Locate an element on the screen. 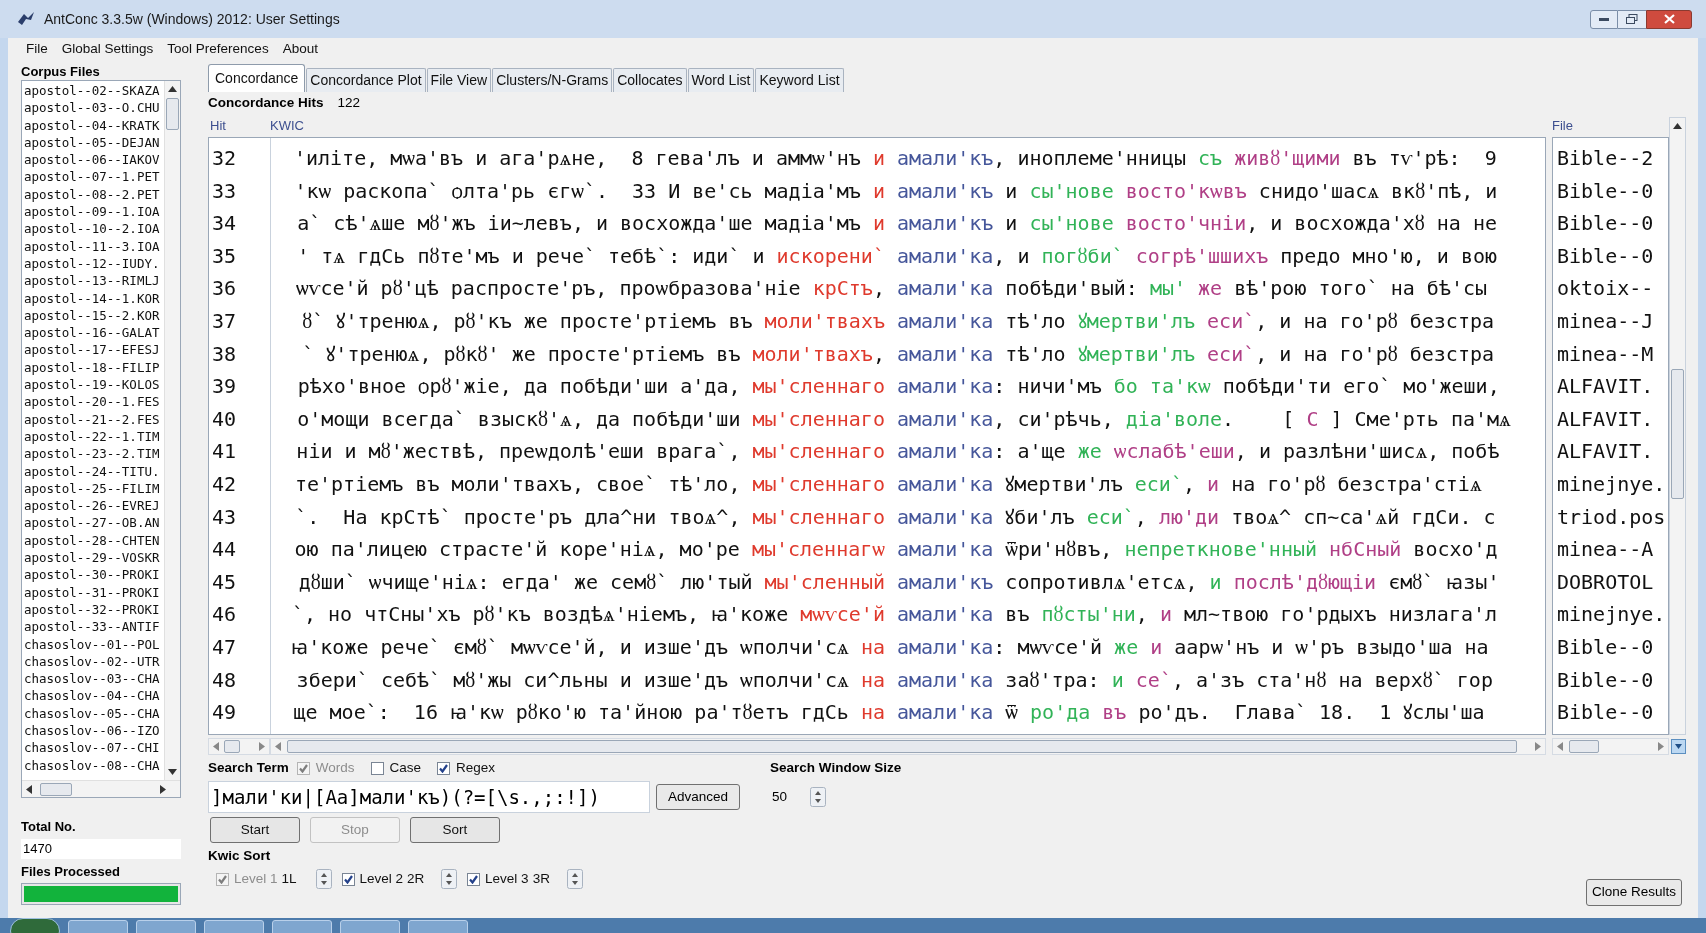  file-list-item: apostol--30--PROKI is located at coordinates (94, 575).